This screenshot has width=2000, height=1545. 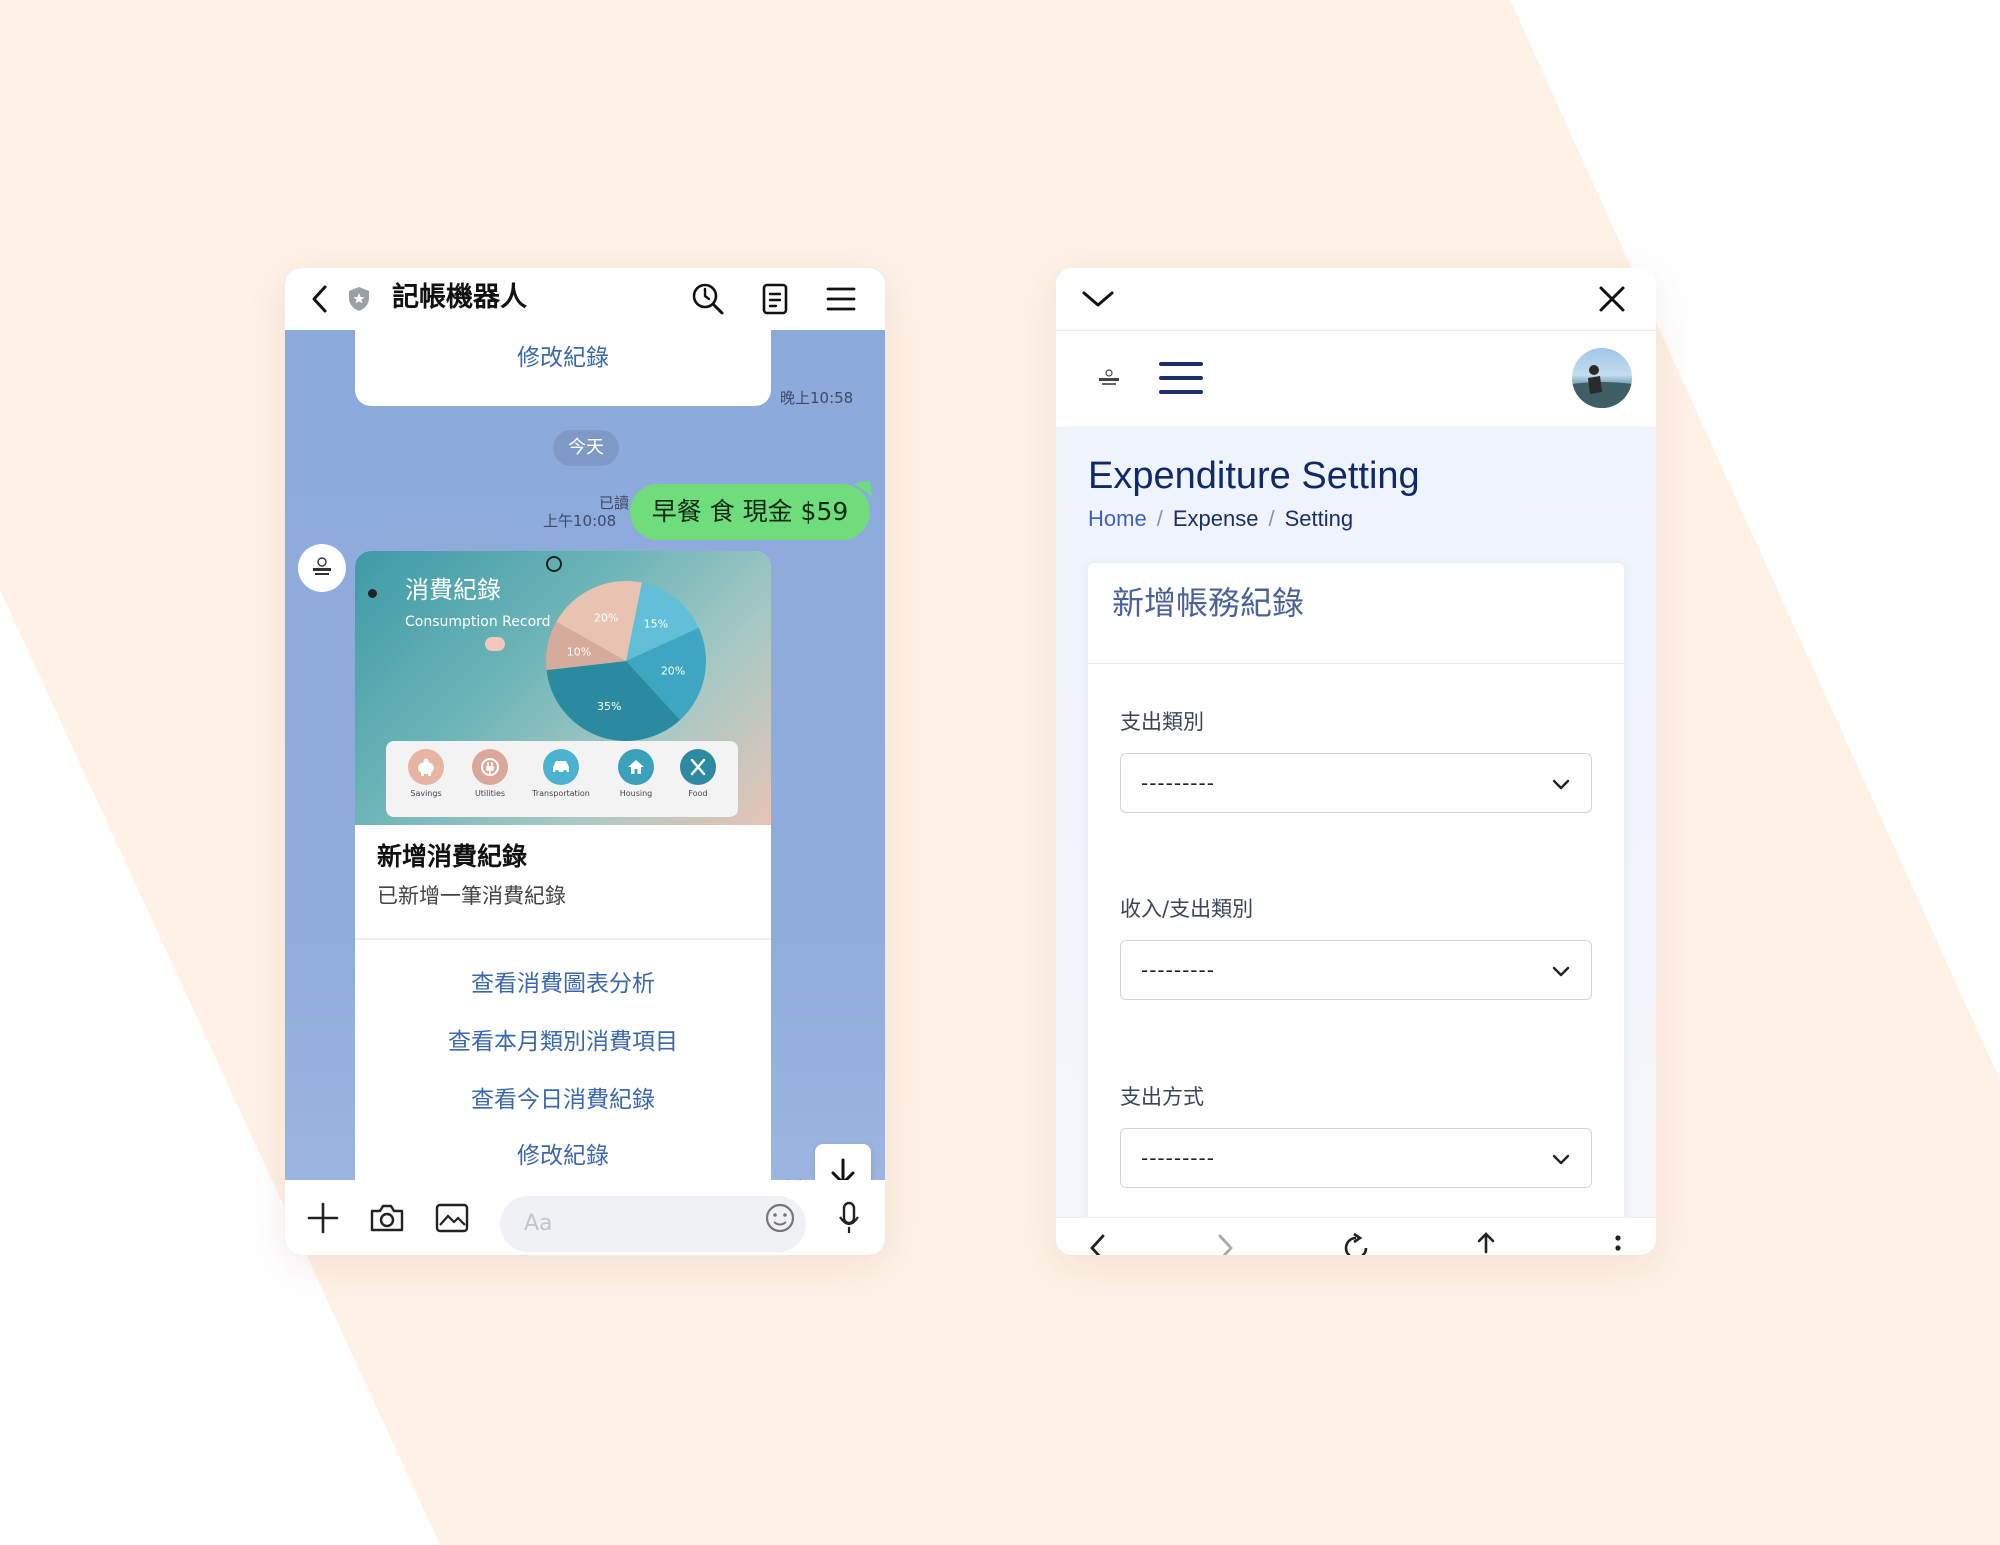 What do you see at coordinates (471, 896) in the screenshot?
I see `card-description: 已新增一筆消費紀錄` at bounding box center [471, 896].